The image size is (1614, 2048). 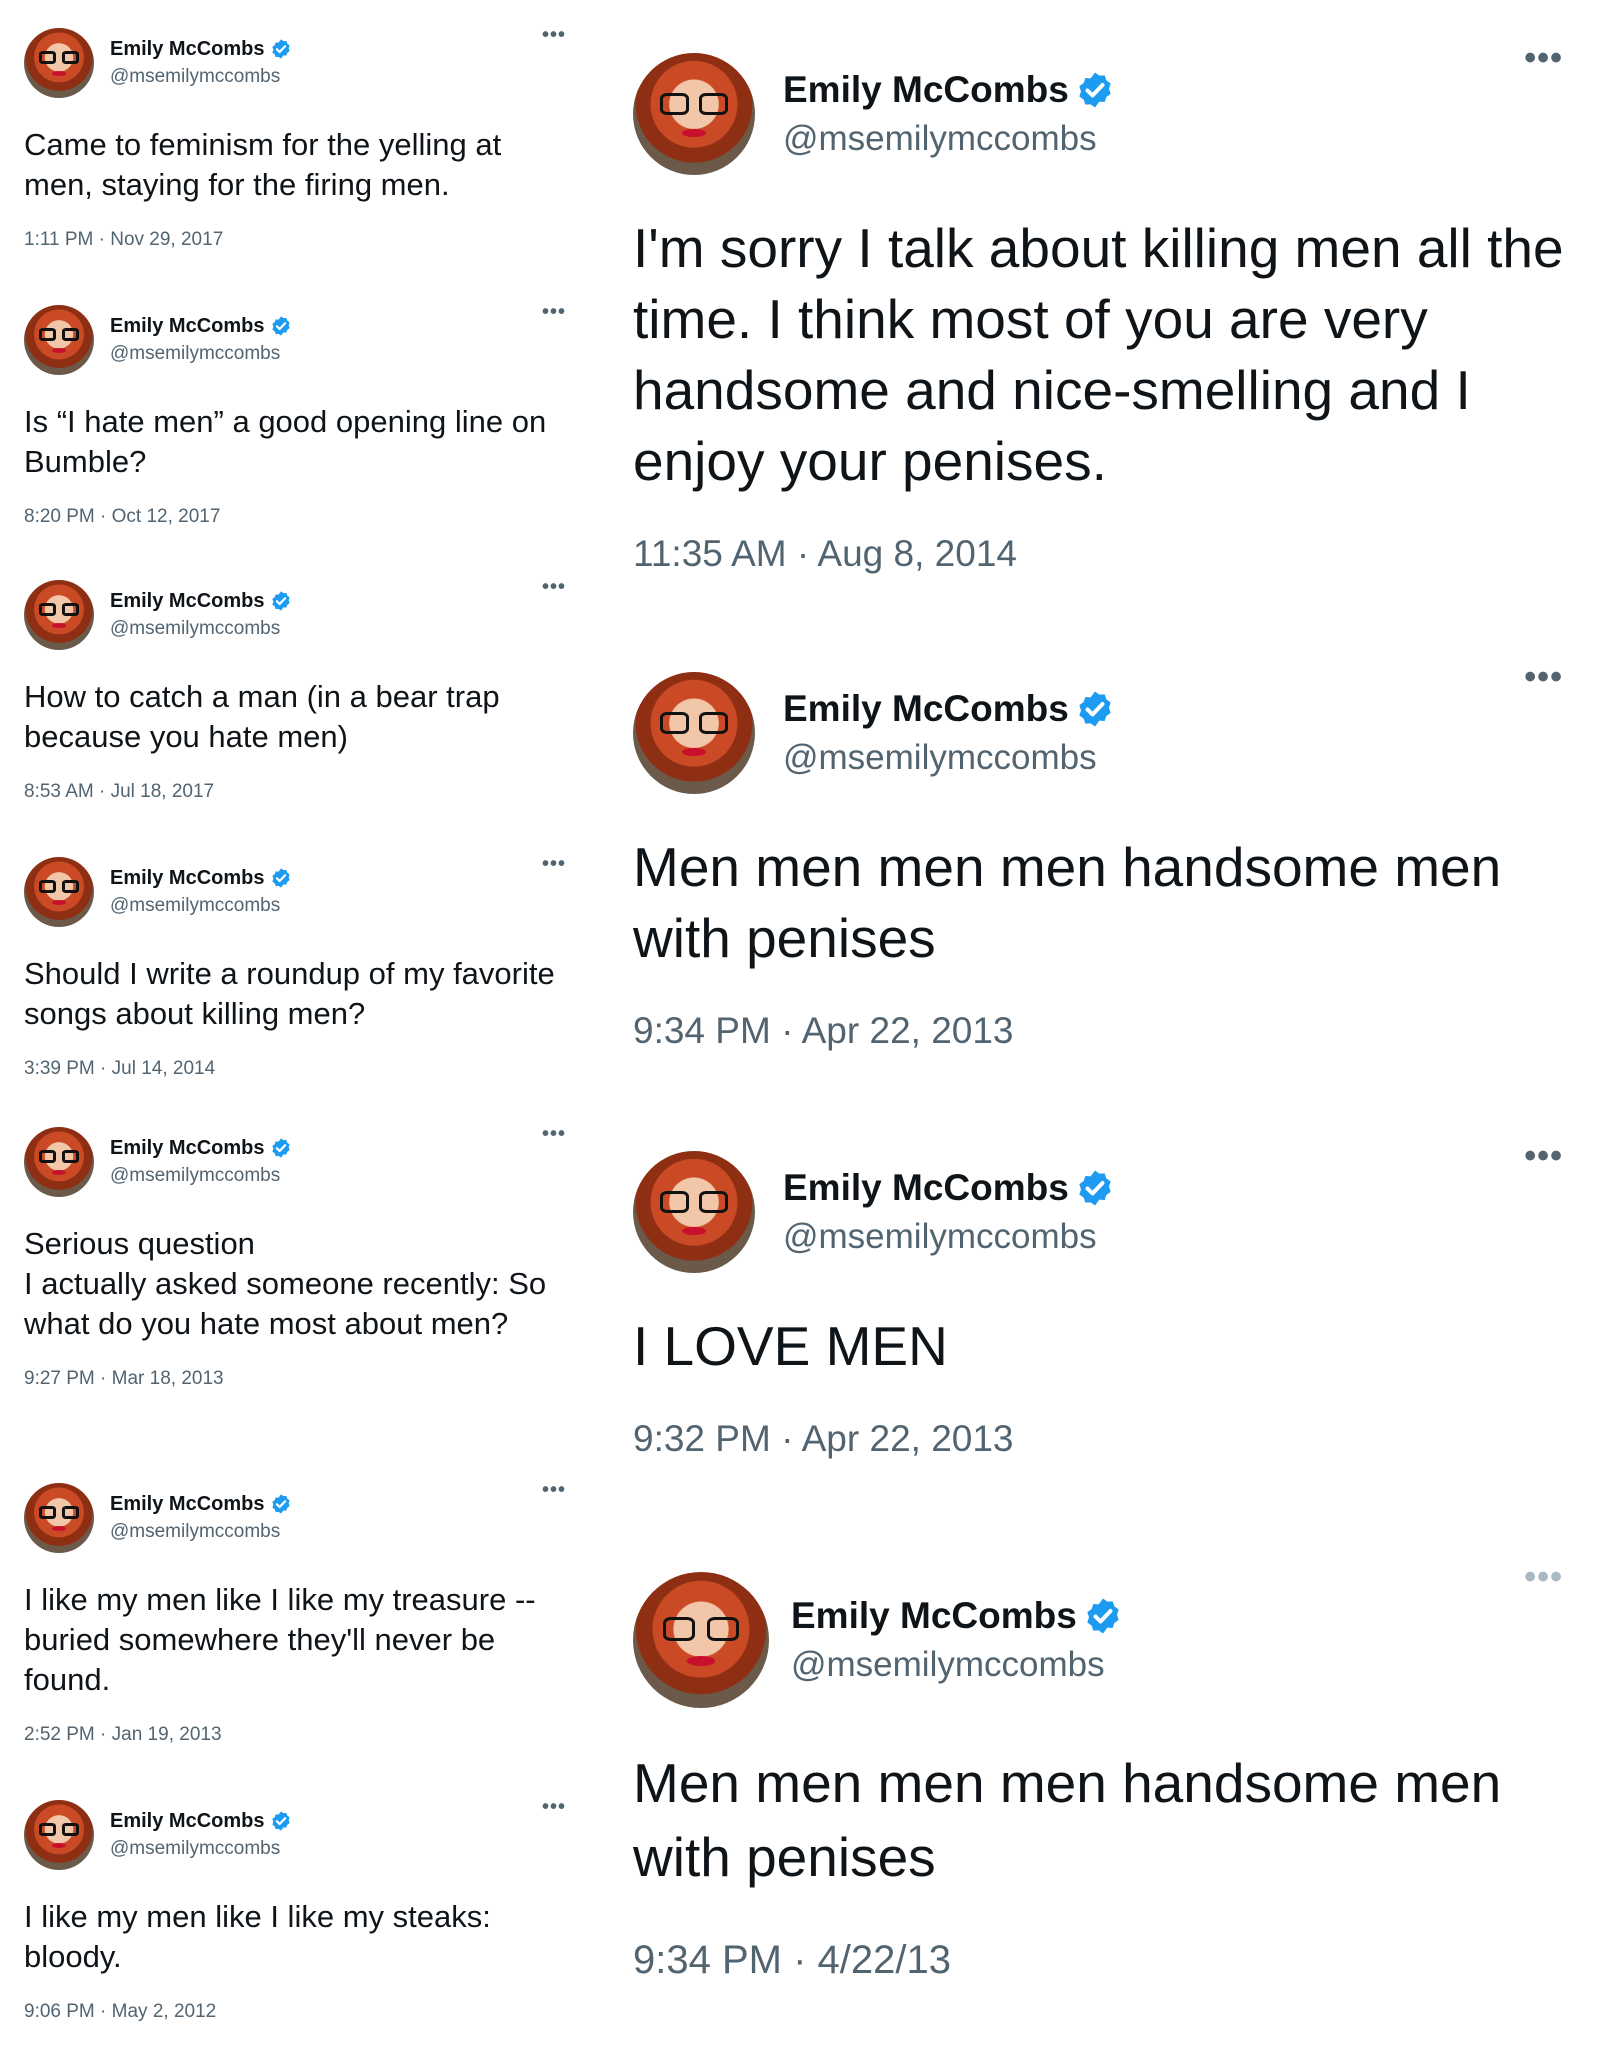 What do you see at coordinates (299, 1069) in the screenshot?
I see `tweet-timestamp: 3:39 PM · Jul 14, 2014` at bounding box center [299, 1069].